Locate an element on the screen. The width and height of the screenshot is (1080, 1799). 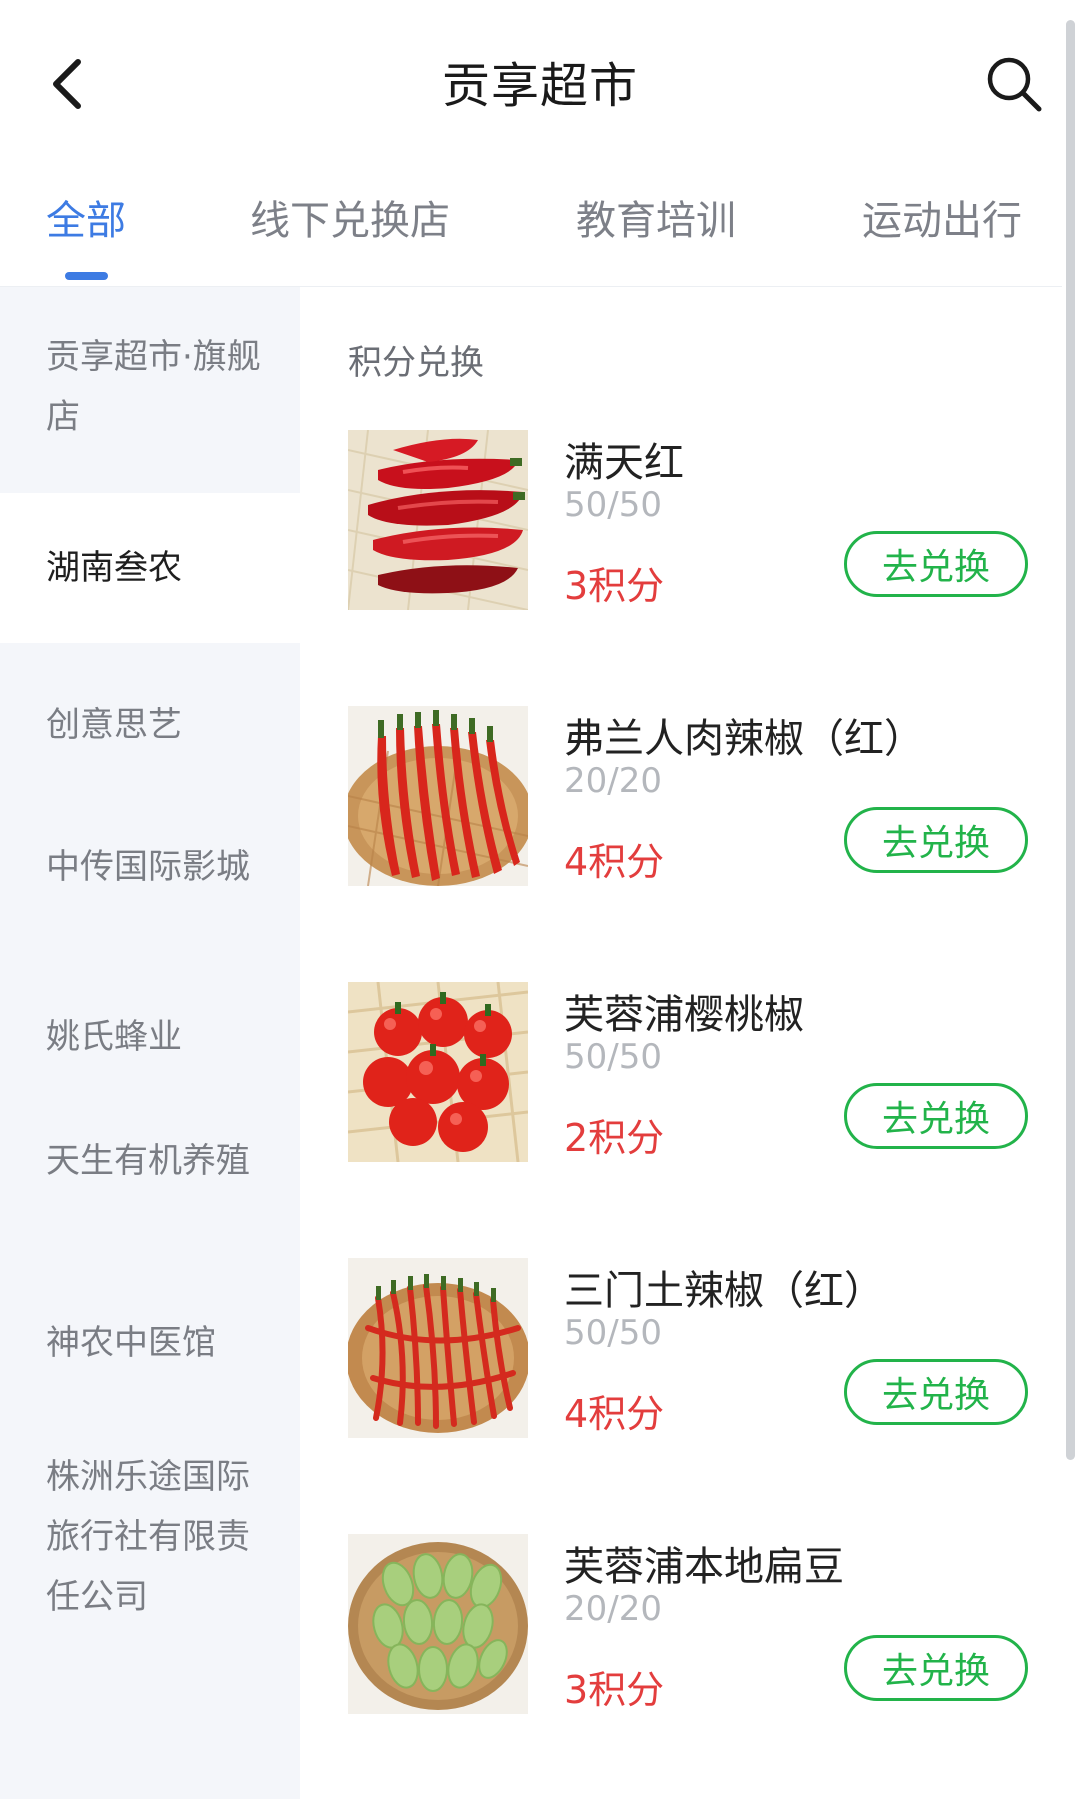
sidebar-item-label: 湖南叁农 is located at coordinates (114, 568).